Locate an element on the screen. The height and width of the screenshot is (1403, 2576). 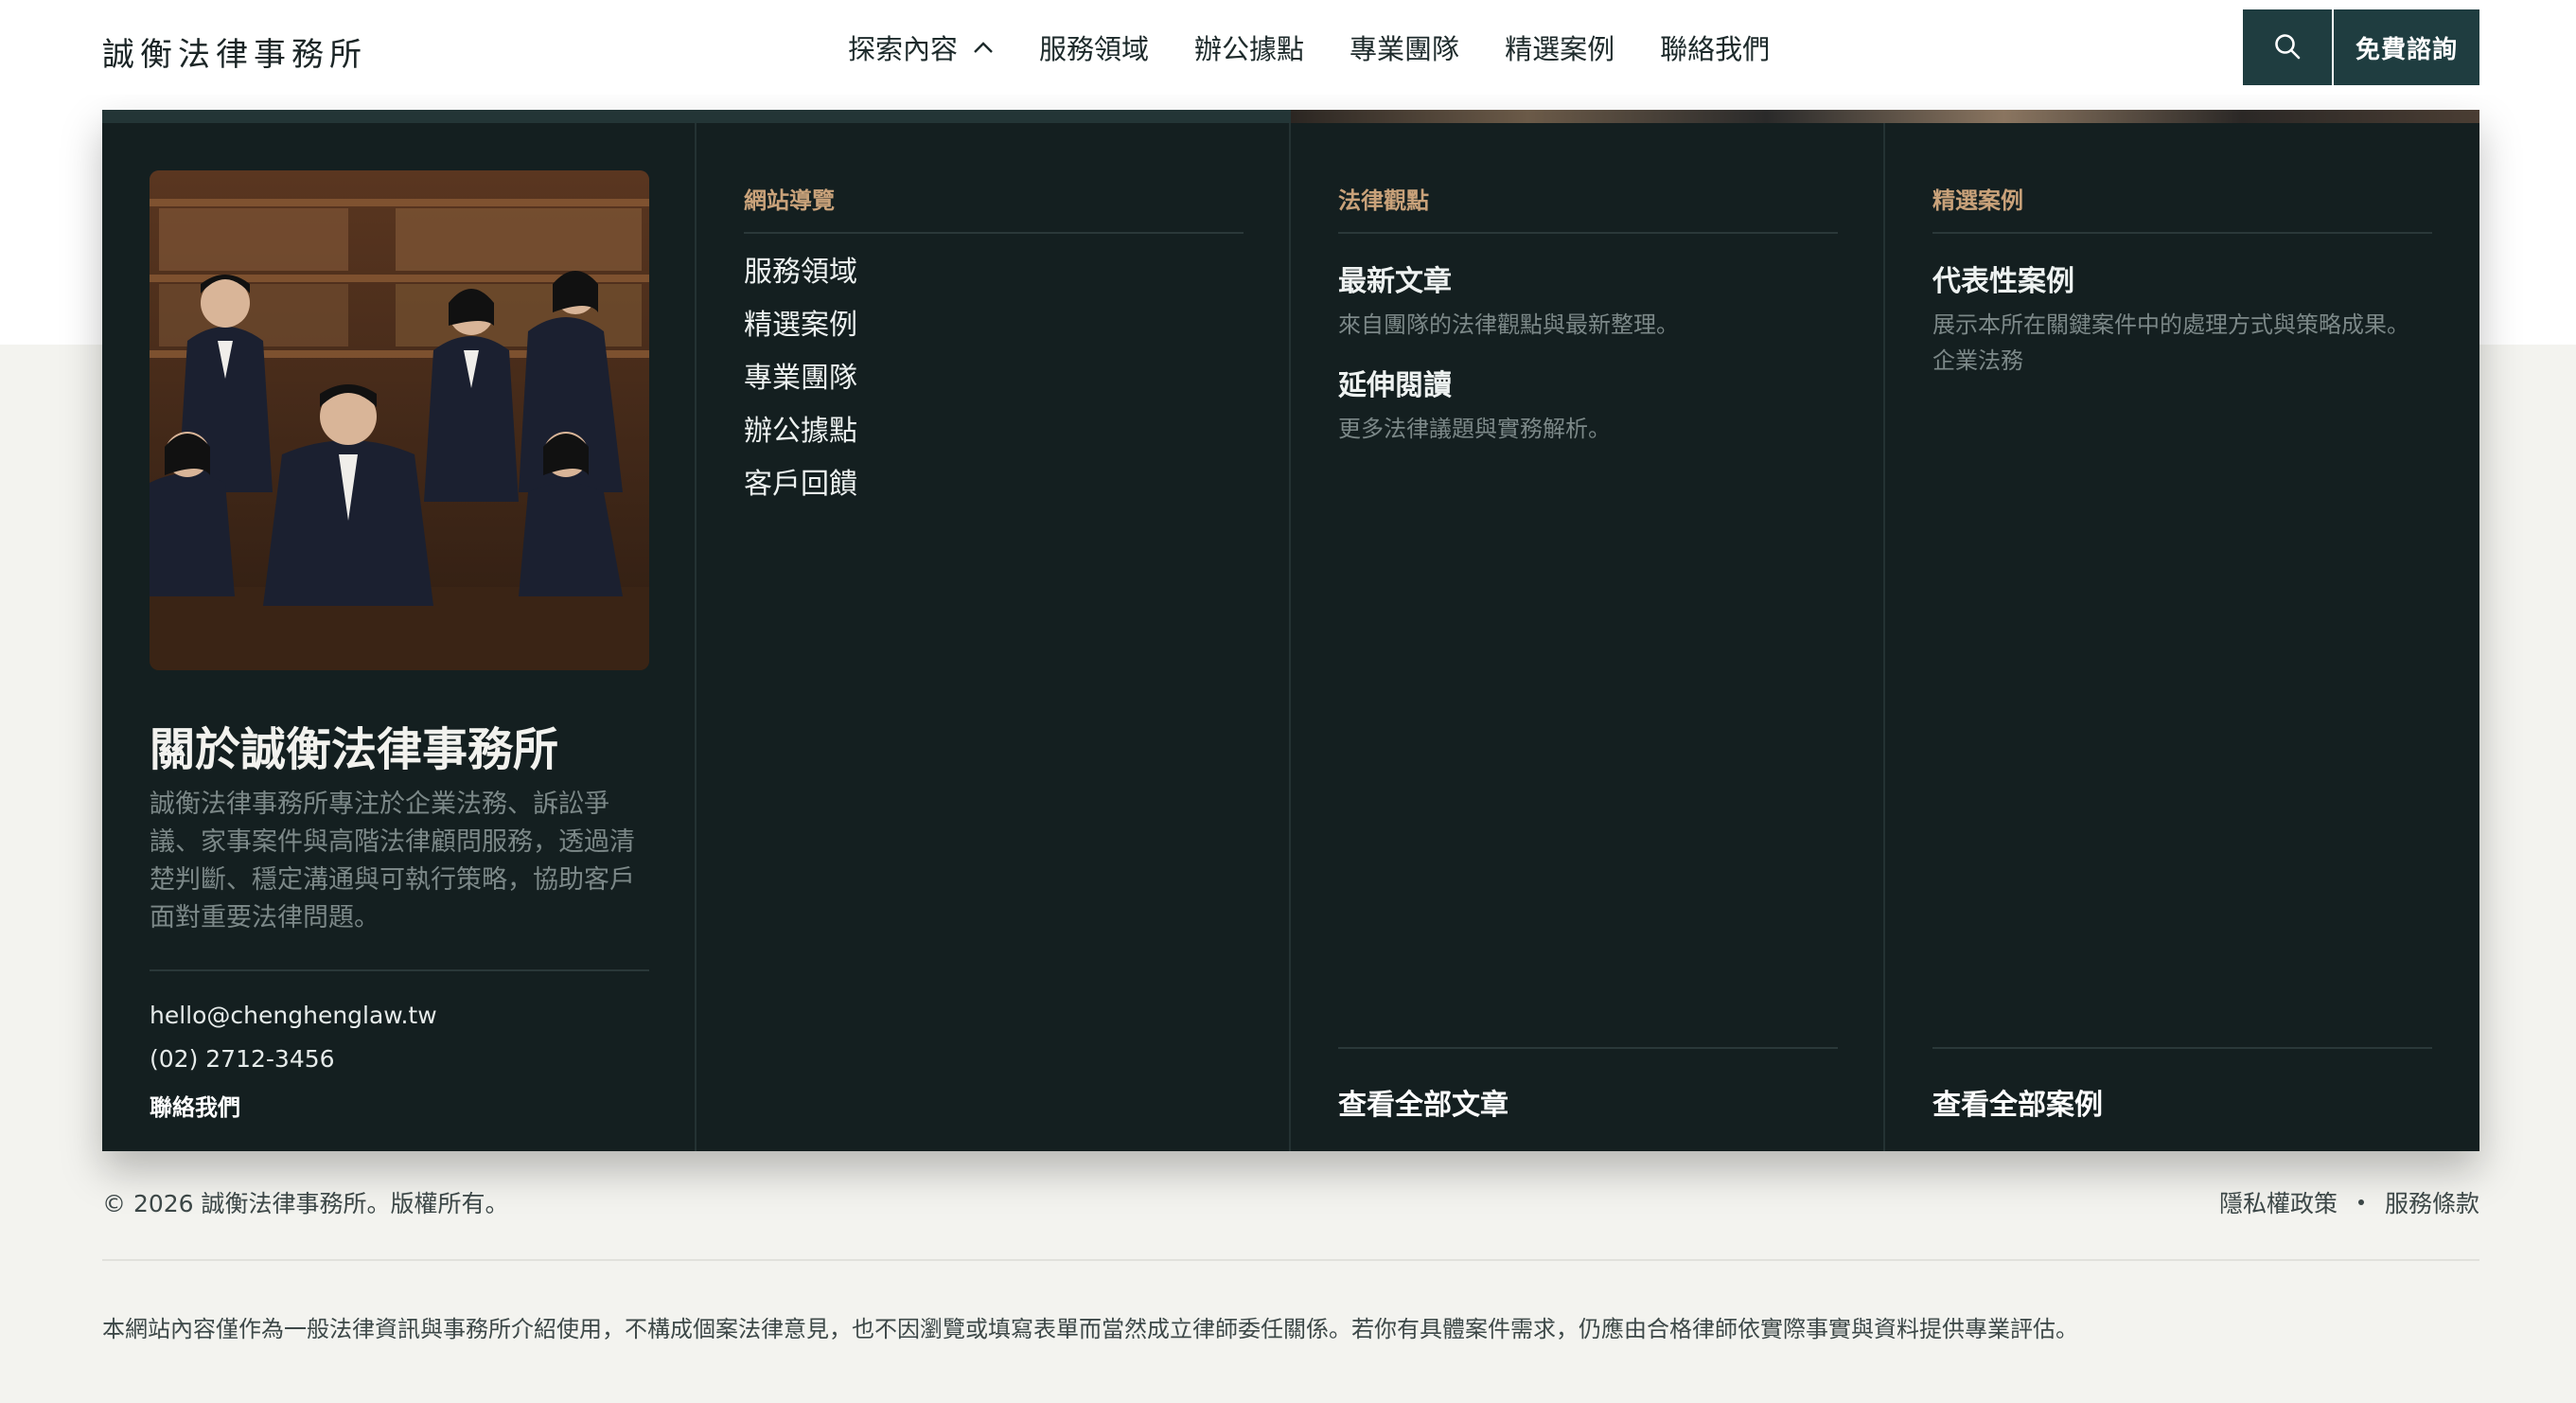
case-entry-desc: 展示本所在關鍵案件中的處理方式與策略成果。 is located at coordinates (2170, 324).